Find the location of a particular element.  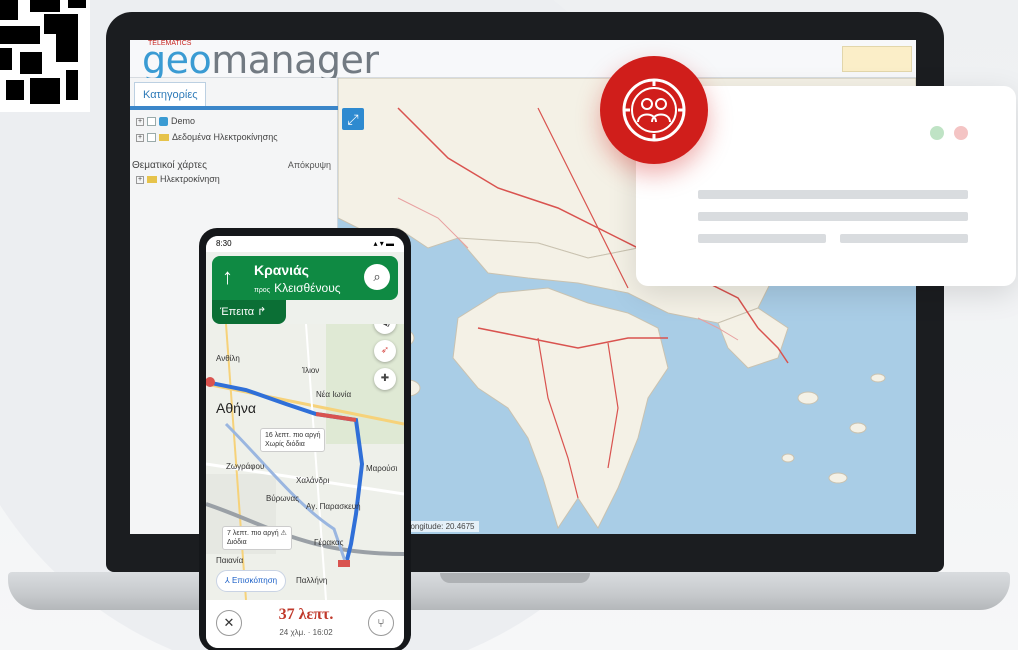

then-instruction-chip: Έπειτα ↱ is located at coordinates (249, 312).